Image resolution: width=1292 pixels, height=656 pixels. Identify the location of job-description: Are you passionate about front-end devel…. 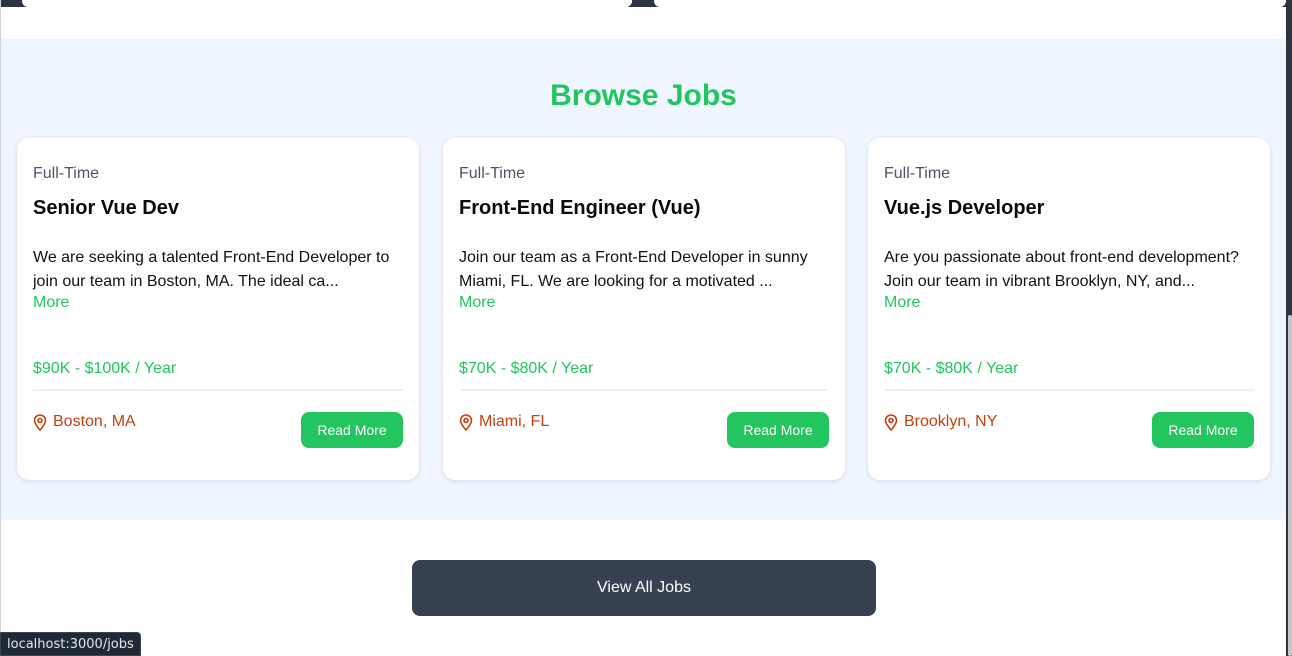
(1061, 269).